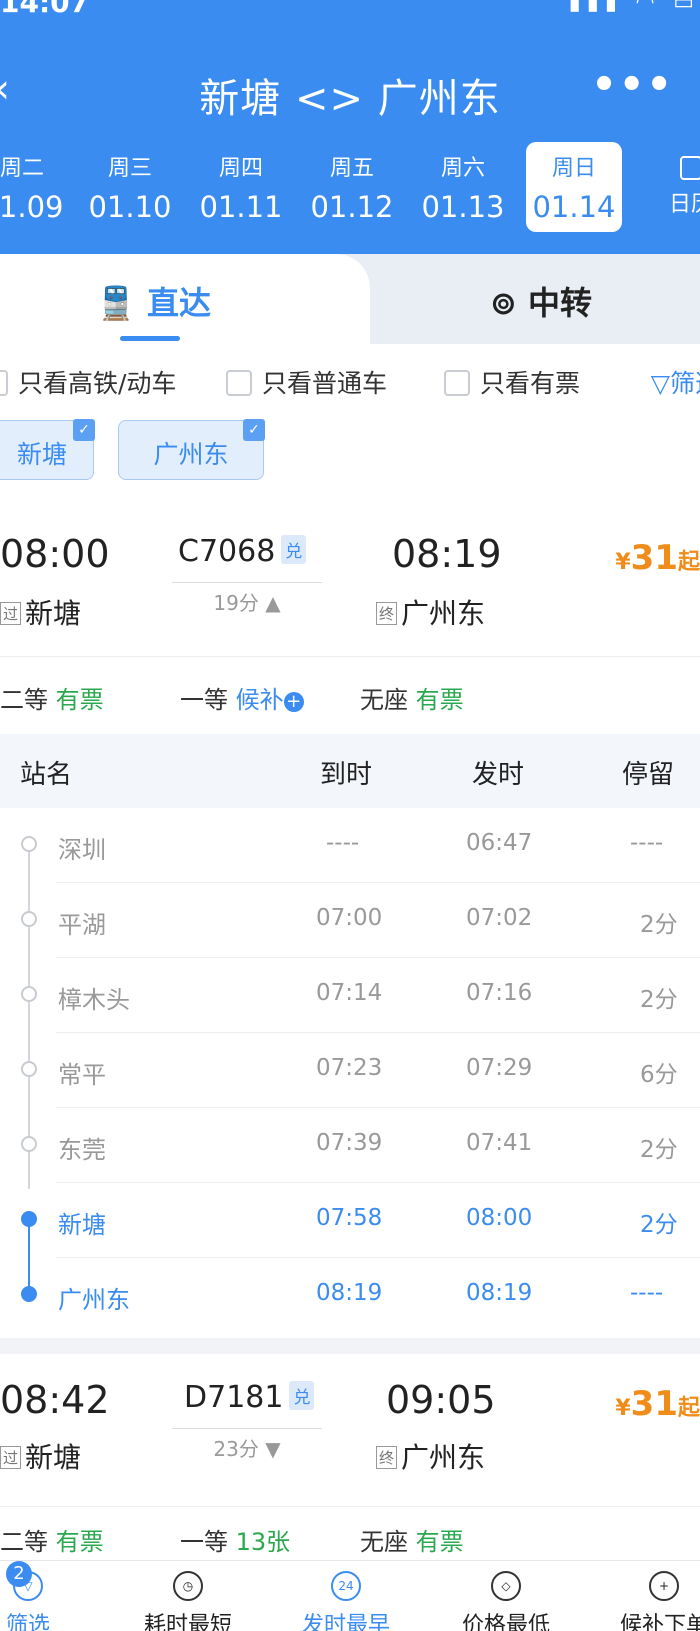 The image size is (700, 1631). What do you see at coordinates (430, 1456) in the screenshot?
I see `to-station: 终广州东` at bounding box center [430, 1456].